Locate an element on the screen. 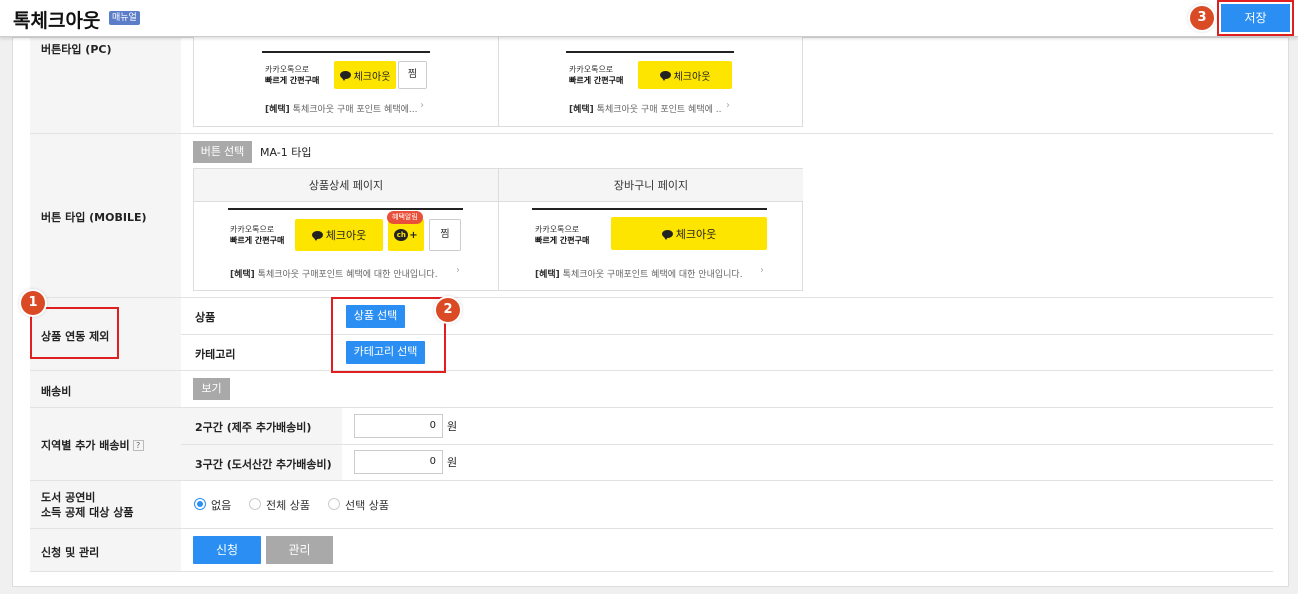  apply-button: 신청 is located at coordinates (227, 550).